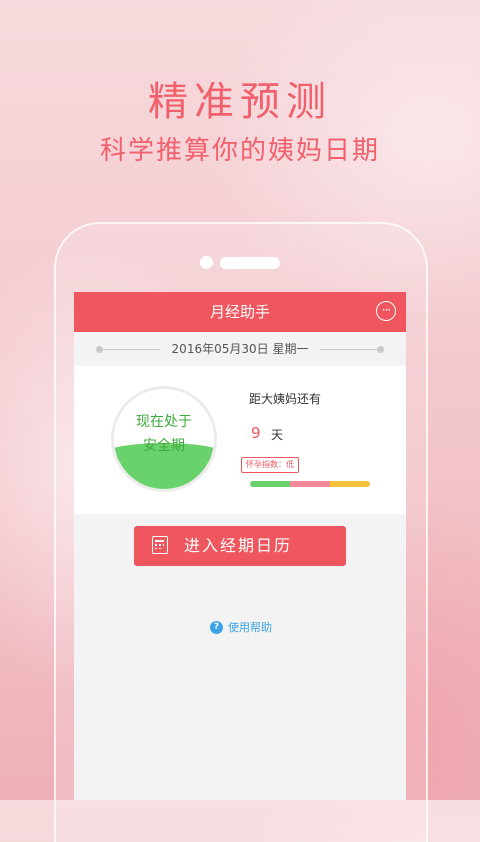 The height and width of the screenshot is (842, 480). I want to click on status-card: 现在处于 安全期 距大姨妈还有 9 天 怀孕指数：低, so click(240, 440).